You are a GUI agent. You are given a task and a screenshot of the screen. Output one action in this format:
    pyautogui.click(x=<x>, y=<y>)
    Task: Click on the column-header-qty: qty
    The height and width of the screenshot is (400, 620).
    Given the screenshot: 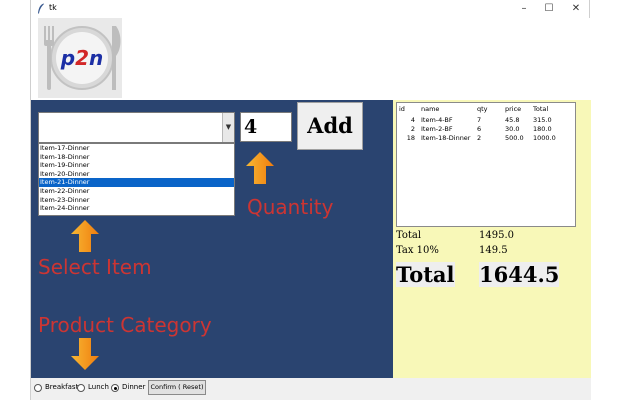 What is the action you would take?
    pyautogui.click(x=489, y=109)
    